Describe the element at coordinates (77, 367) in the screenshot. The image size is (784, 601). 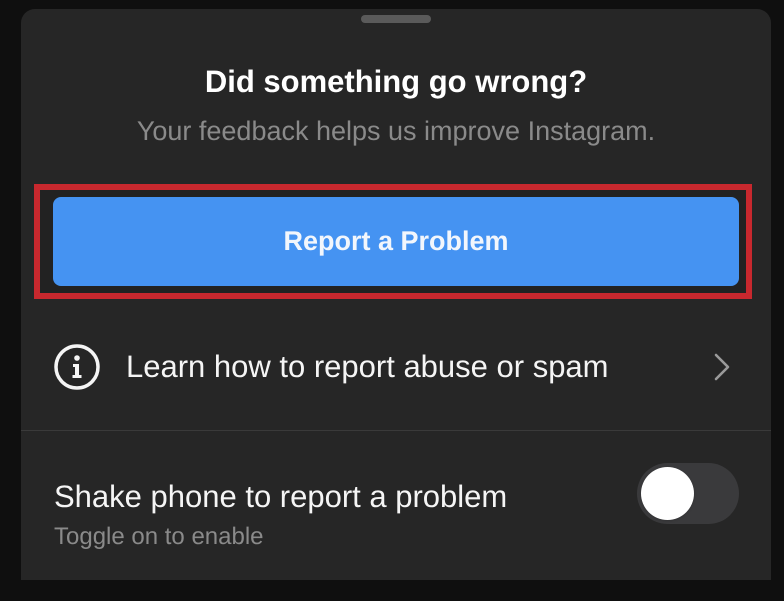
I see `info-icon` at that location.